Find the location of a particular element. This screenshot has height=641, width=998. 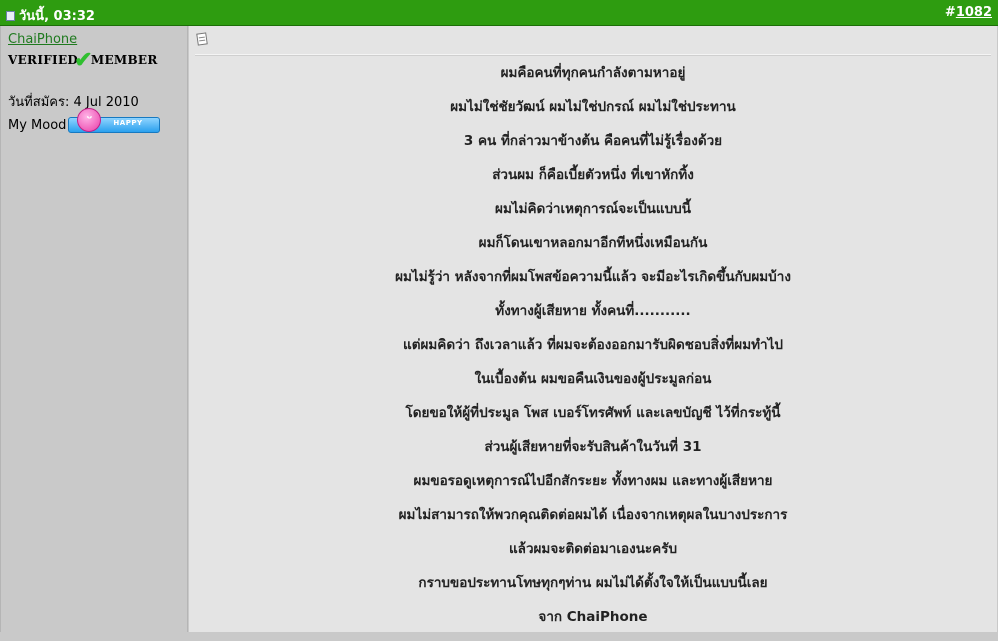

join-date-value: 4 Jul 2010 is located at coordinates (106, 102).